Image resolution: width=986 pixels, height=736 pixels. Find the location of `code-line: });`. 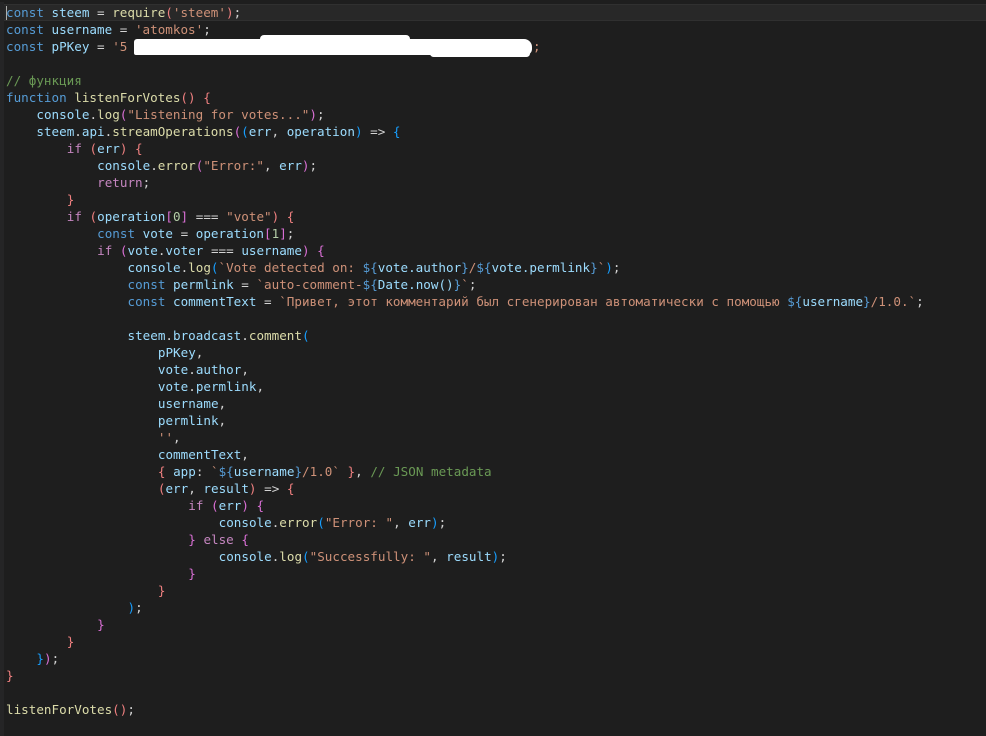

code-line: }); is located at coordinates (32, 658).